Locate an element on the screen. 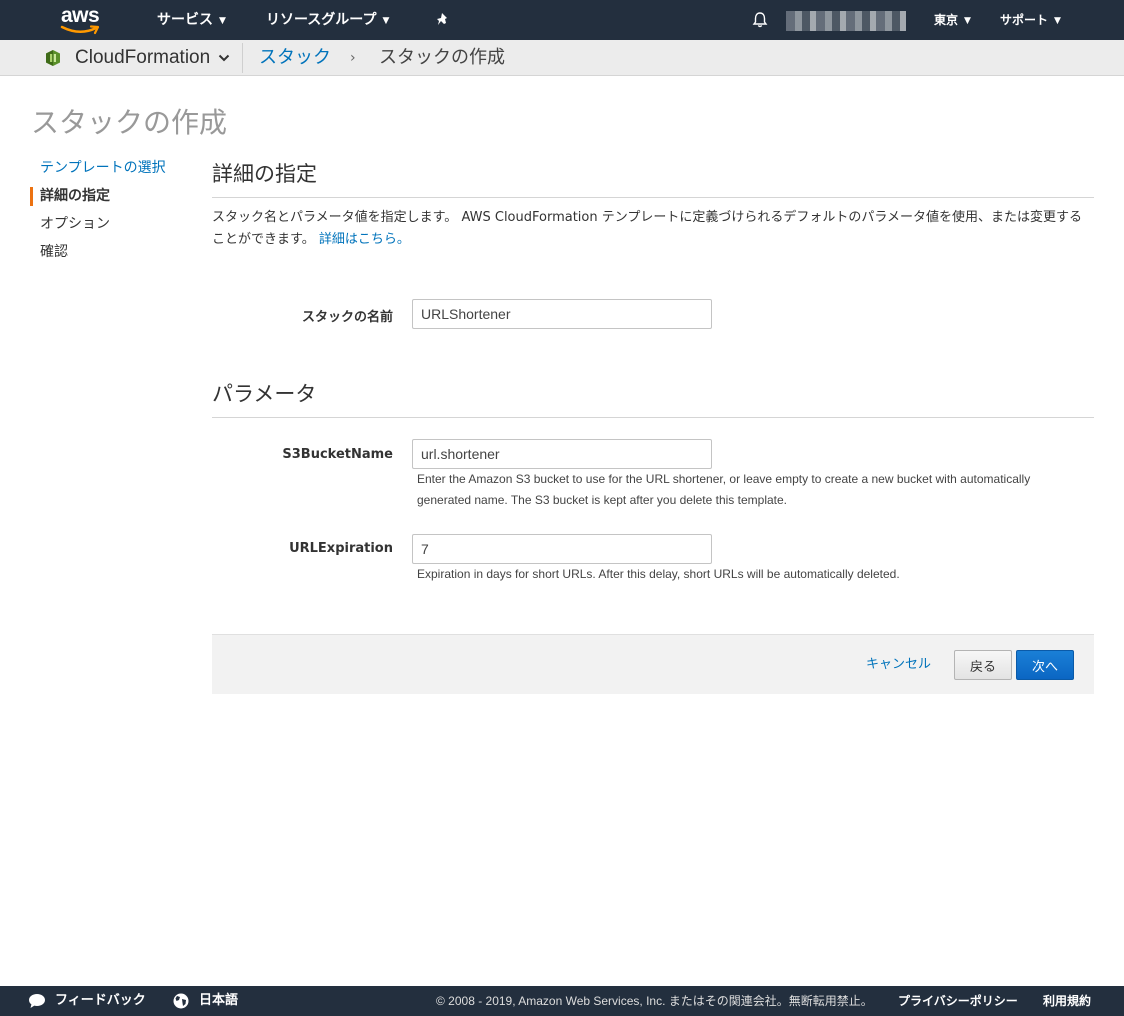  bell-icon is located at coordinates (760, 20).